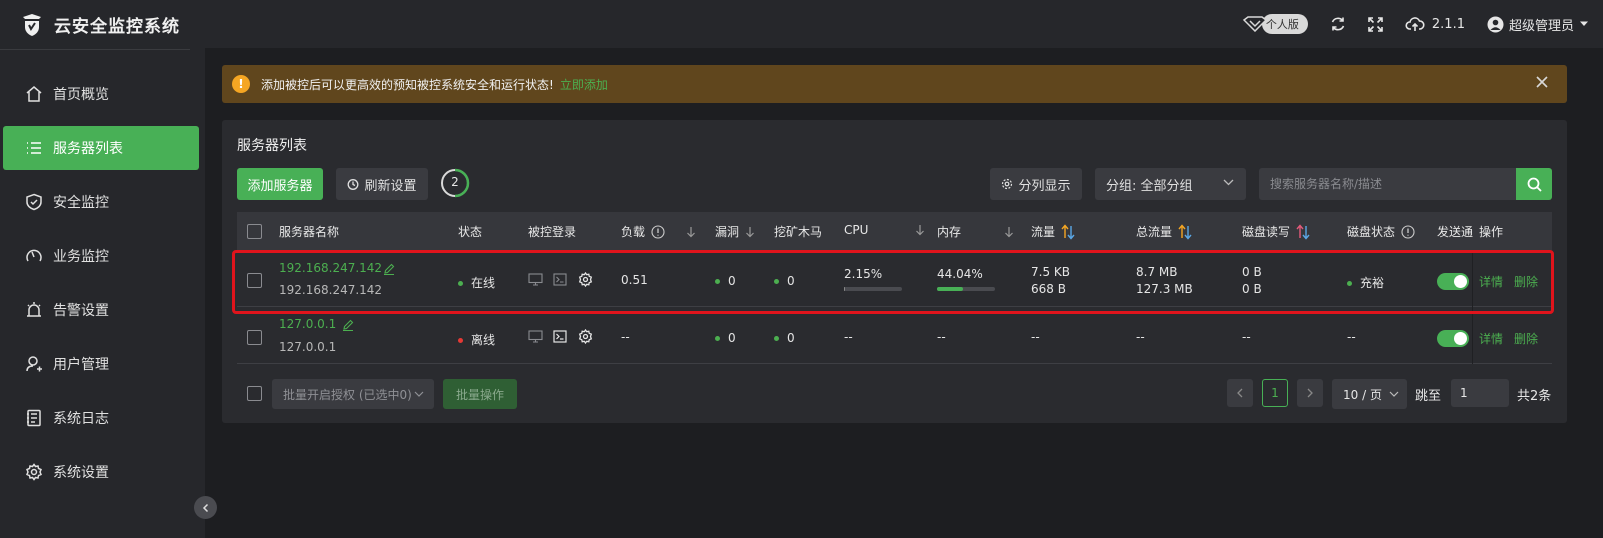 The height and width of the screenshot is (538, 1603). I want to click on sidebar-collapse-button, so click(205, 507).